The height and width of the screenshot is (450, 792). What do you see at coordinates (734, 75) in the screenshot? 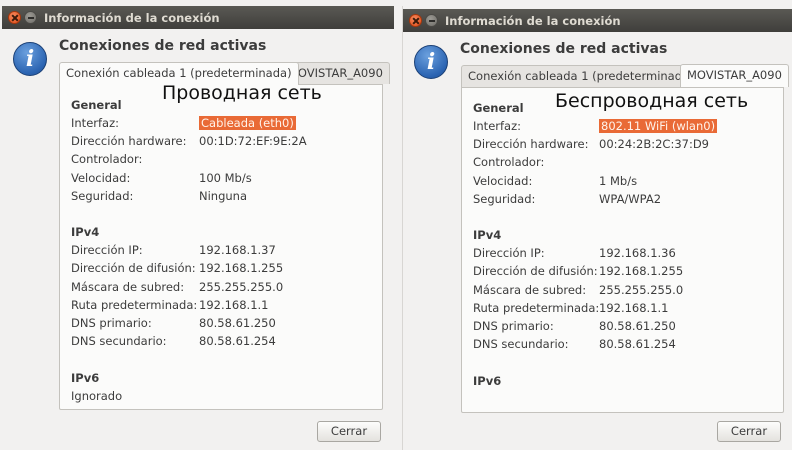
I see `tab-movistar-wifi: MOVISTAR_A090` at bounding box center [734, 75].